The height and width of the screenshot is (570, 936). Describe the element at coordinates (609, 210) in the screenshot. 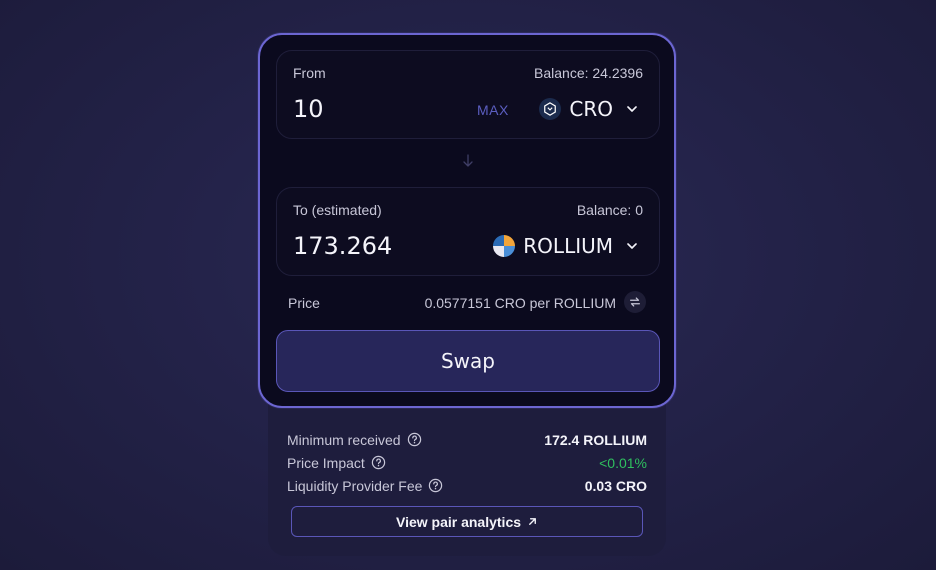

I see `to-balance: Balance: 0` at that location.